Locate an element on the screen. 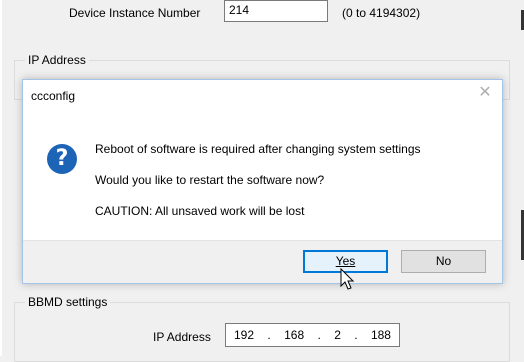  question-icon: ? is located at coordinates (62, 159).